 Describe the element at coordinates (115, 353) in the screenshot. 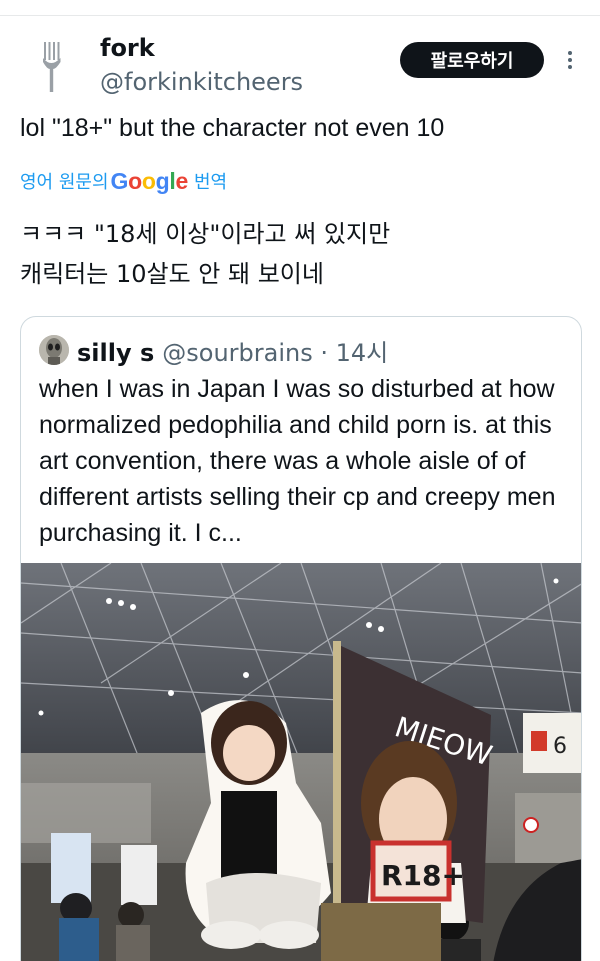

I see `quoted-name: silly s` at that location.